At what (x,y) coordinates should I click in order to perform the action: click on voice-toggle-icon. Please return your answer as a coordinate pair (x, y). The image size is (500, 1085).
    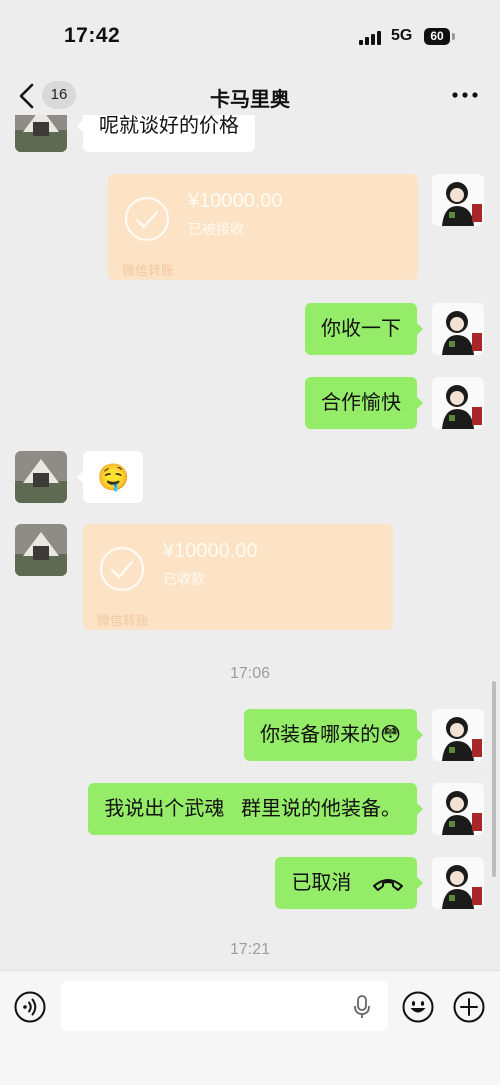
    Looking at the image, I should click on (30, 1007).